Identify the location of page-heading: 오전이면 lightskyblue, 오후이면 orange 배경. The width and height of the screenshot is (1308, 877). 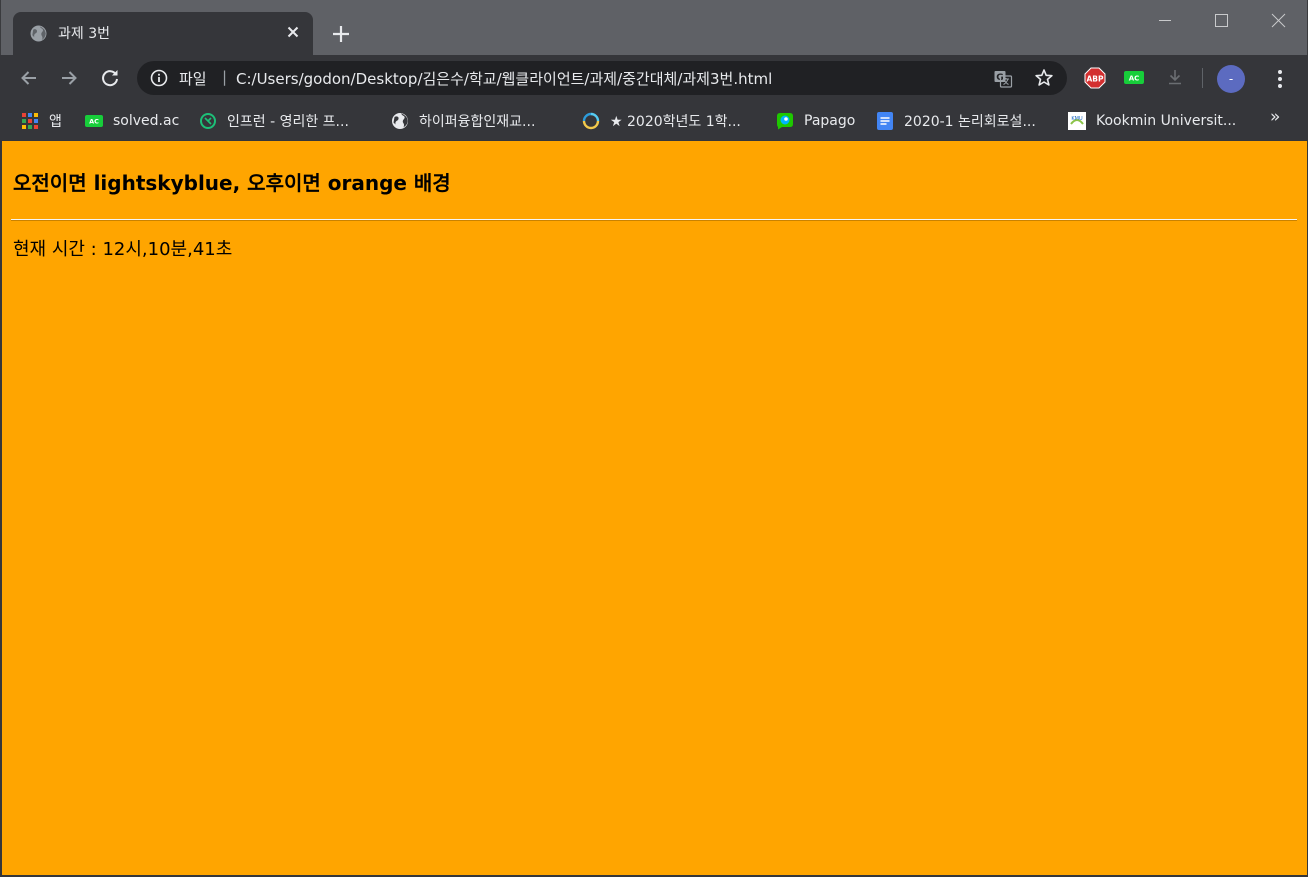
(232, 183).